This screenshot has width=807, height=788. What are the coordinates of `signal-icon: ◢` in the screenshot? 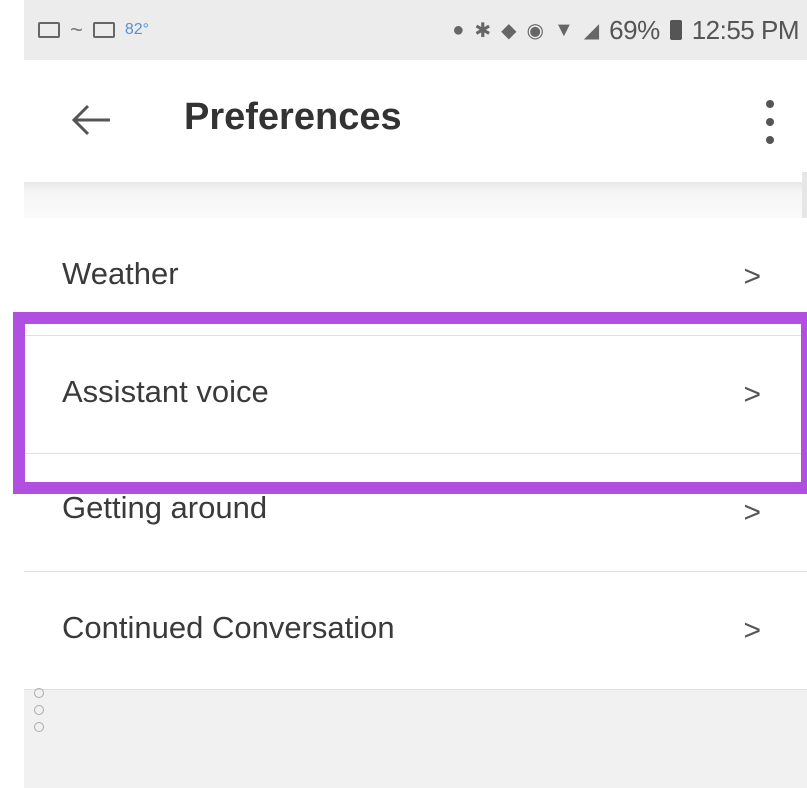 It's located at (591, 30).